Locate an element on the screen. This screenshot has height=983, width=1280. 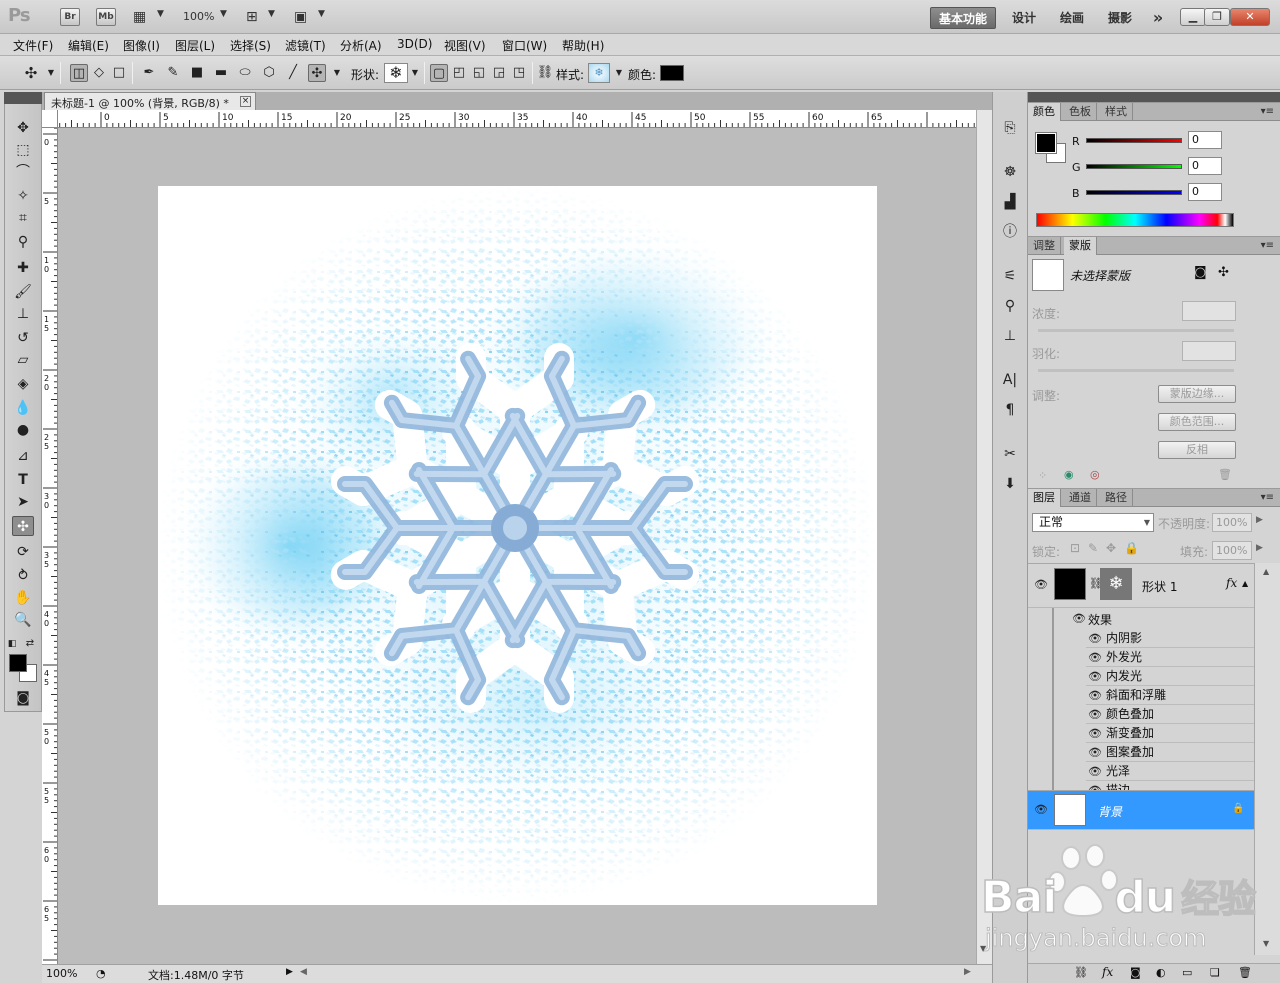
scroll-left-icon: ◀ is located at coordinates (303, 972).